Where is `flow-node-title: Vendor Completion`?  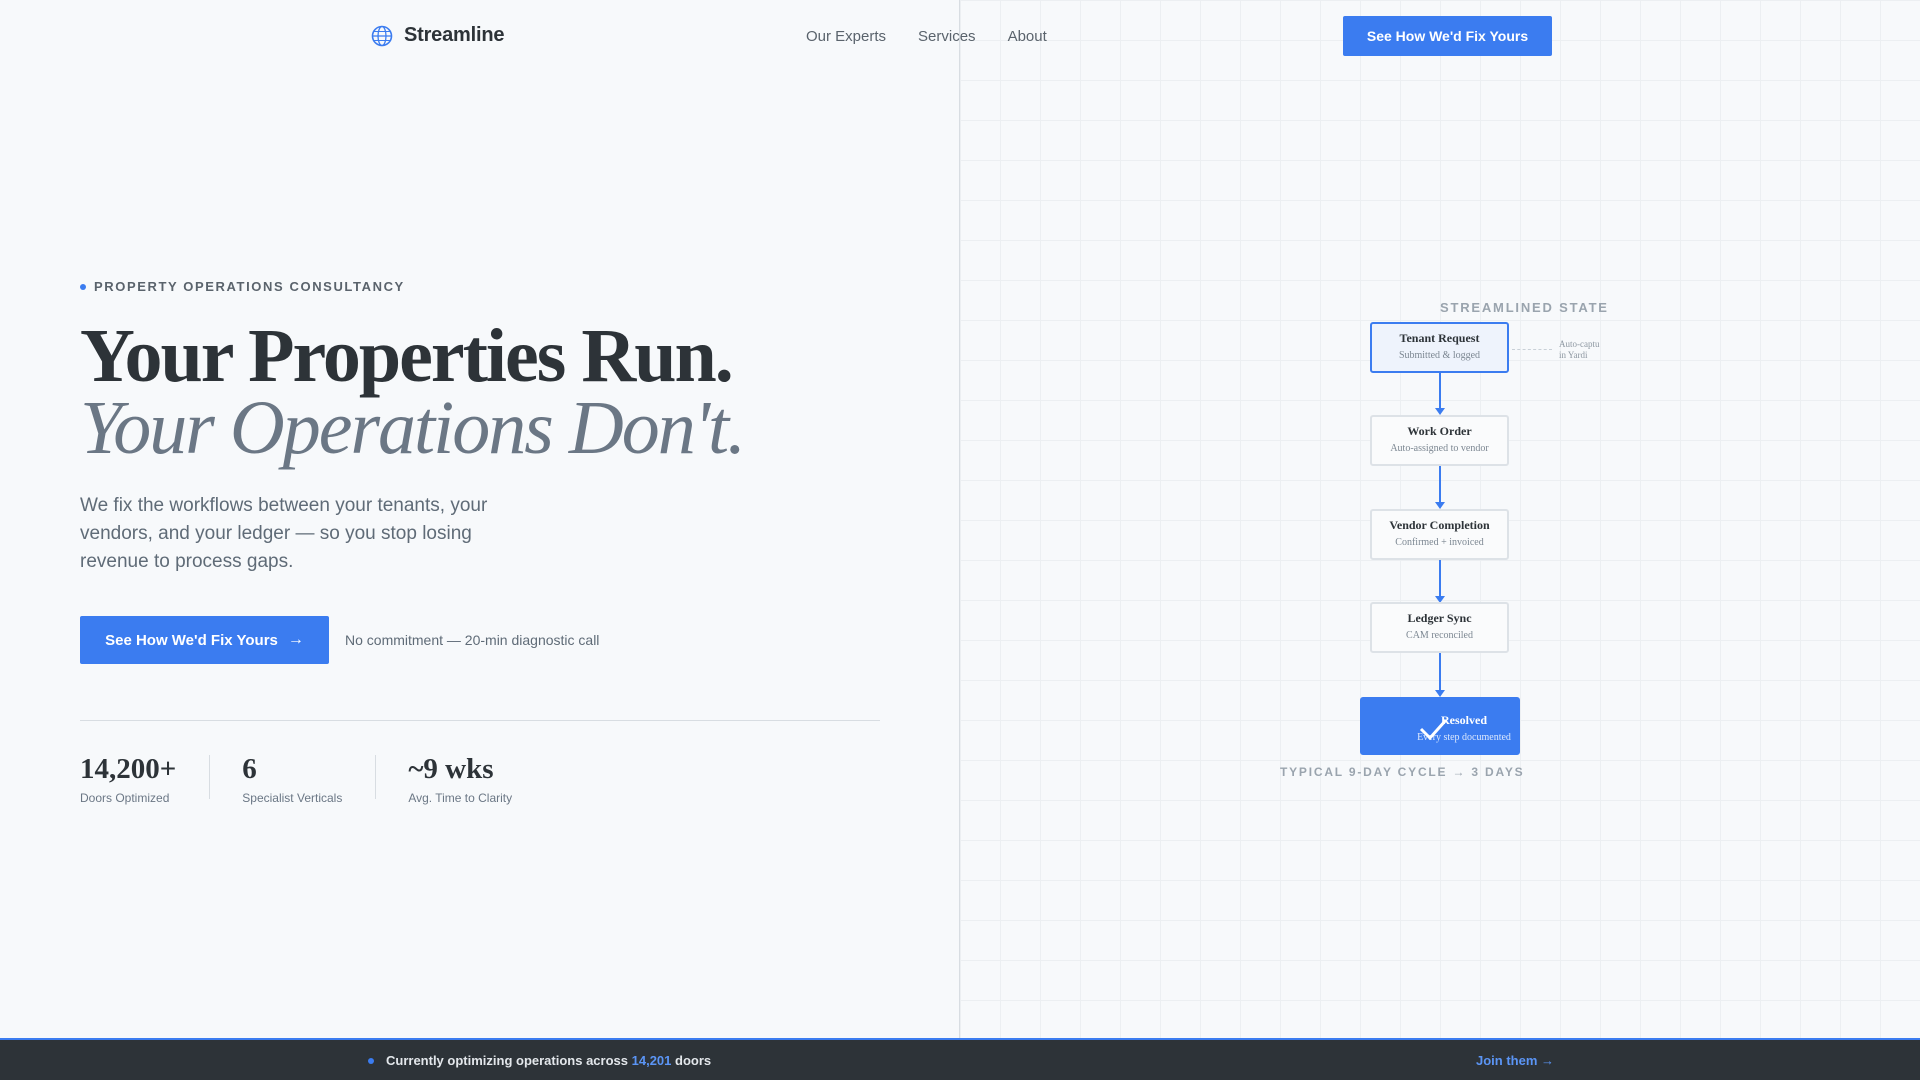
flow-node-title: Vendor Completion is located at coordinates (1439, 525).